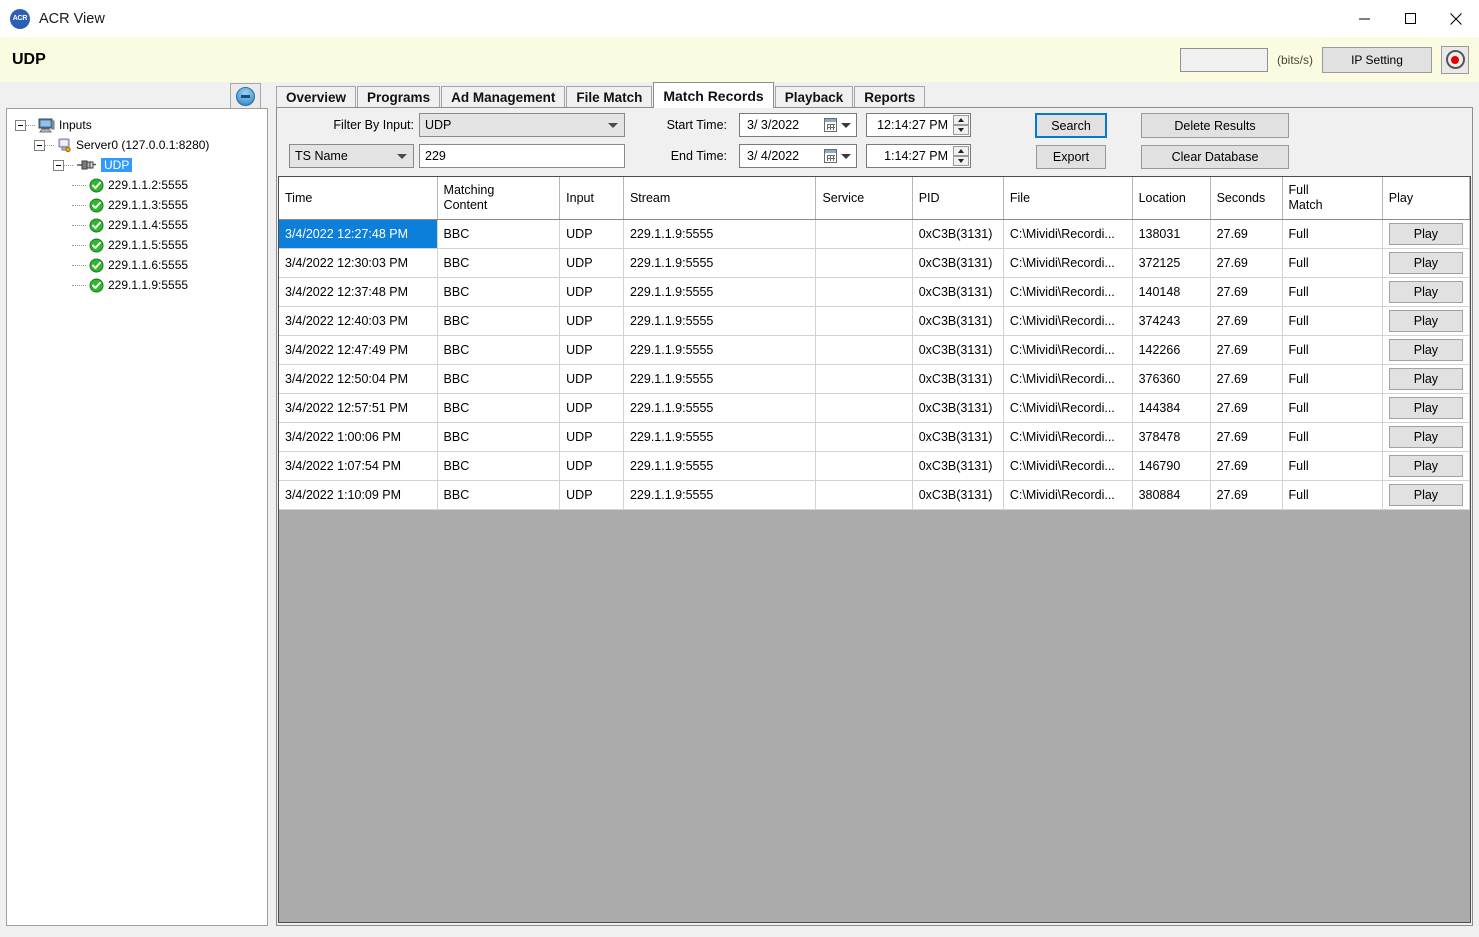 The image size is (1479, 937). Describe the element at coordinates (798, 125) in the screenshot. I see `start-date-picker: 3/ 3/2022` at that location.